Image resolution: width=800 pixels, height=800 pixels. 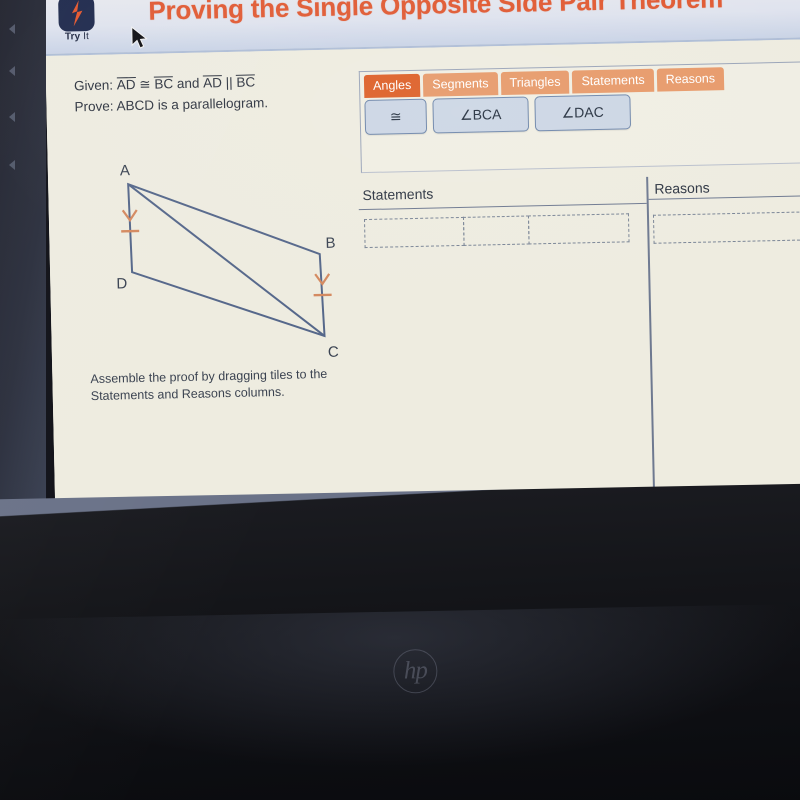 What do you see at coordinates (121, 283) in the screenshot?
I see `vertex-label-d: D` at bounding box center [121, 283].